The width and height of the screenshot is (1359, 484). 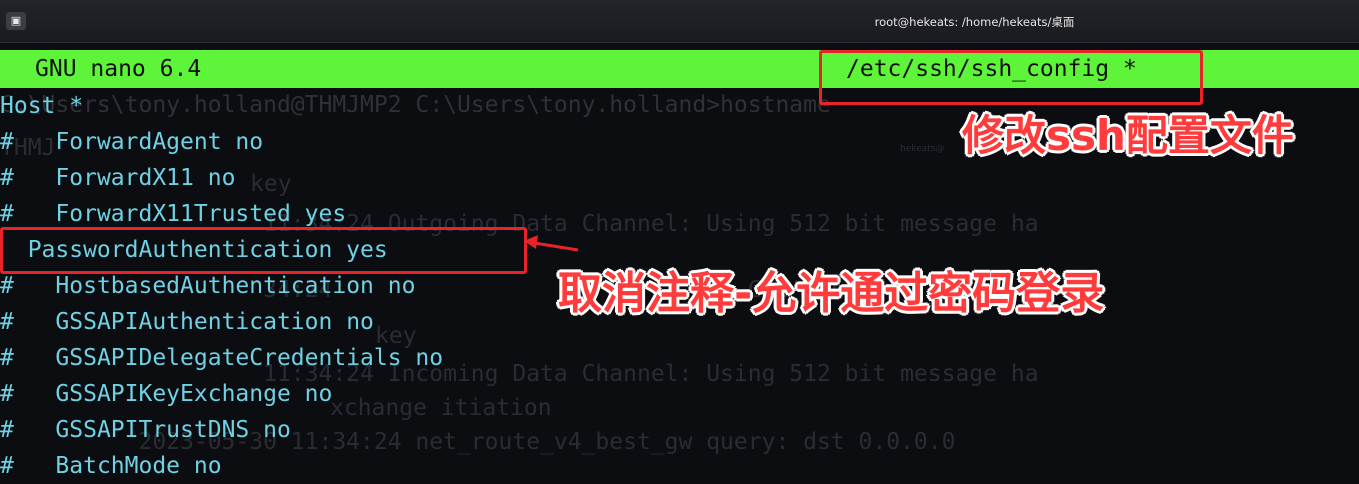 I want to click on window-titlebar: ▣ root@hekeats: /home/hekeats/桌面, so click(x=679, y=21).